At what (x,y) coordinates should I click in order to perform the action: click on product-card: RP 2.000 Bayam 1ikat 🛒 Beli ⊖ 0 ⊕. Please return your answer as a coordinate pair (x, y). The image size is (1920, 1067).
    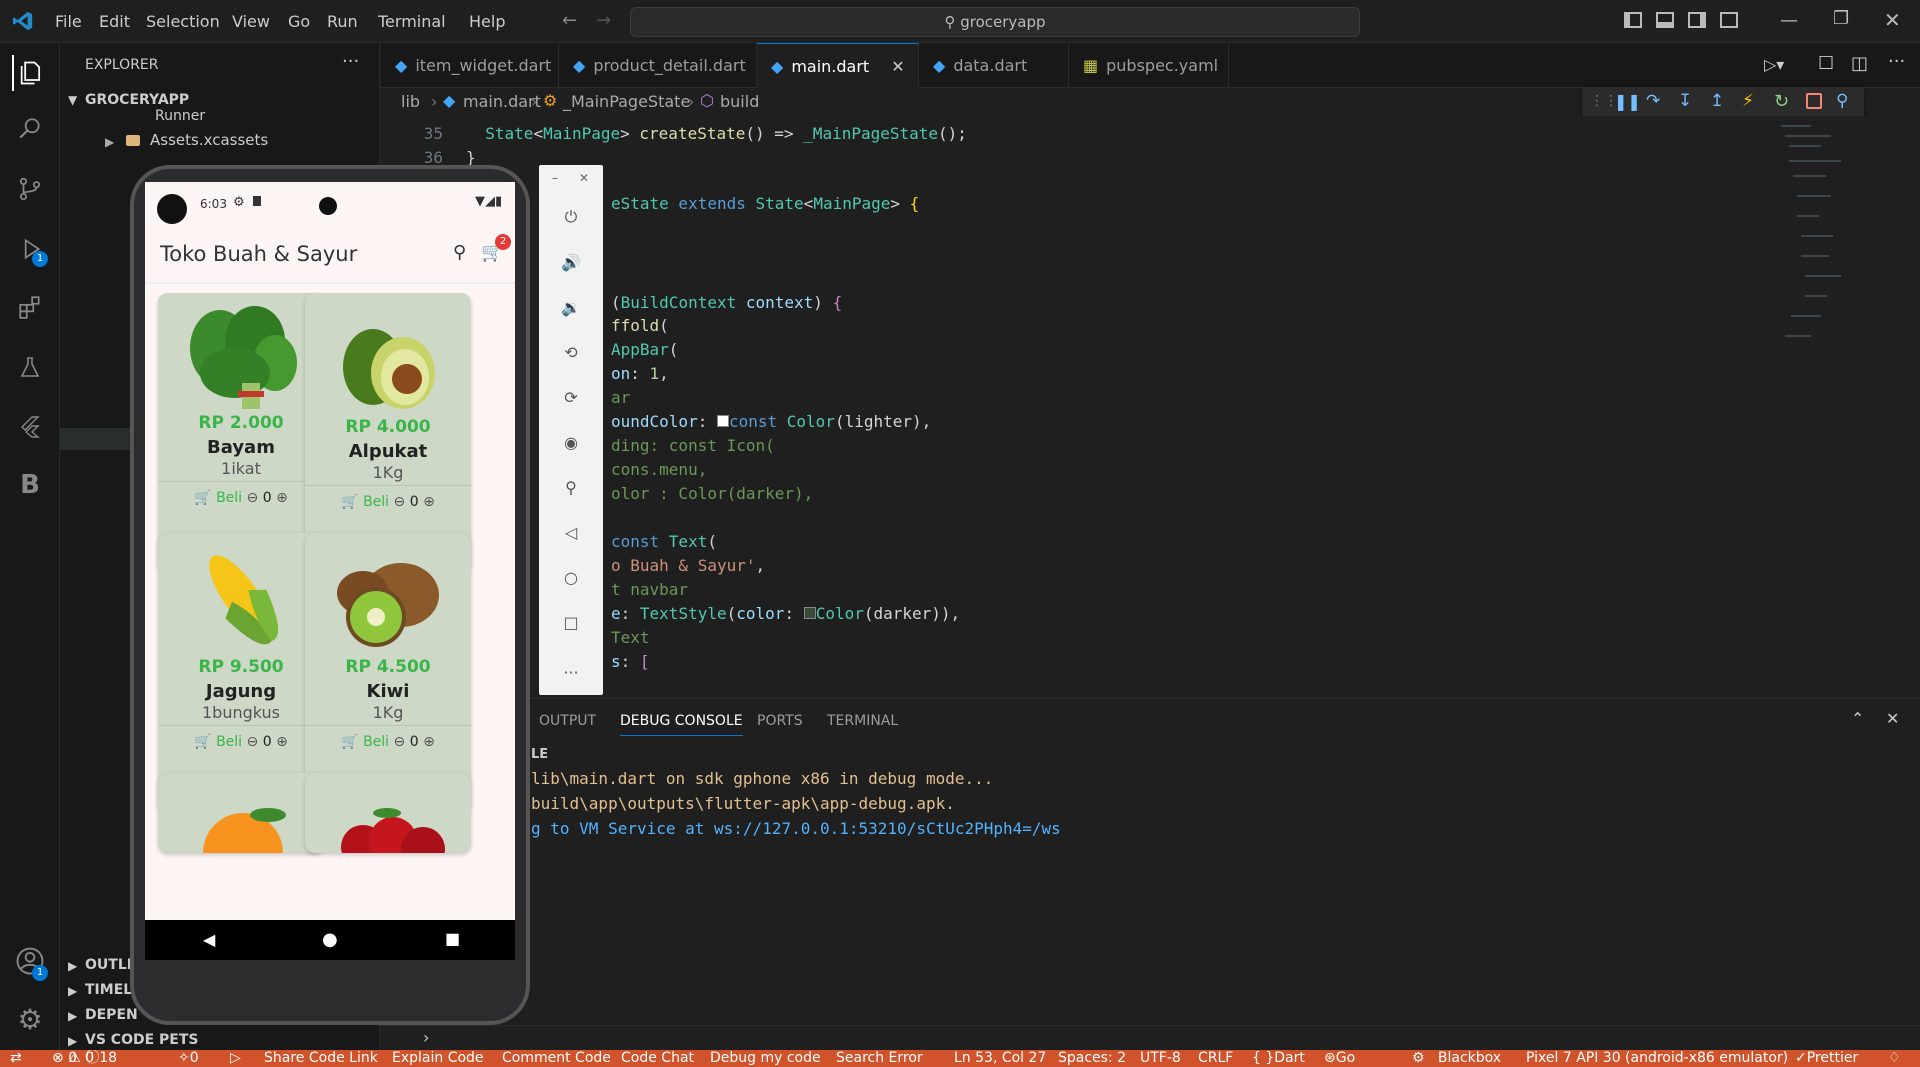
    Looking at the image, I should click on (241, 433).